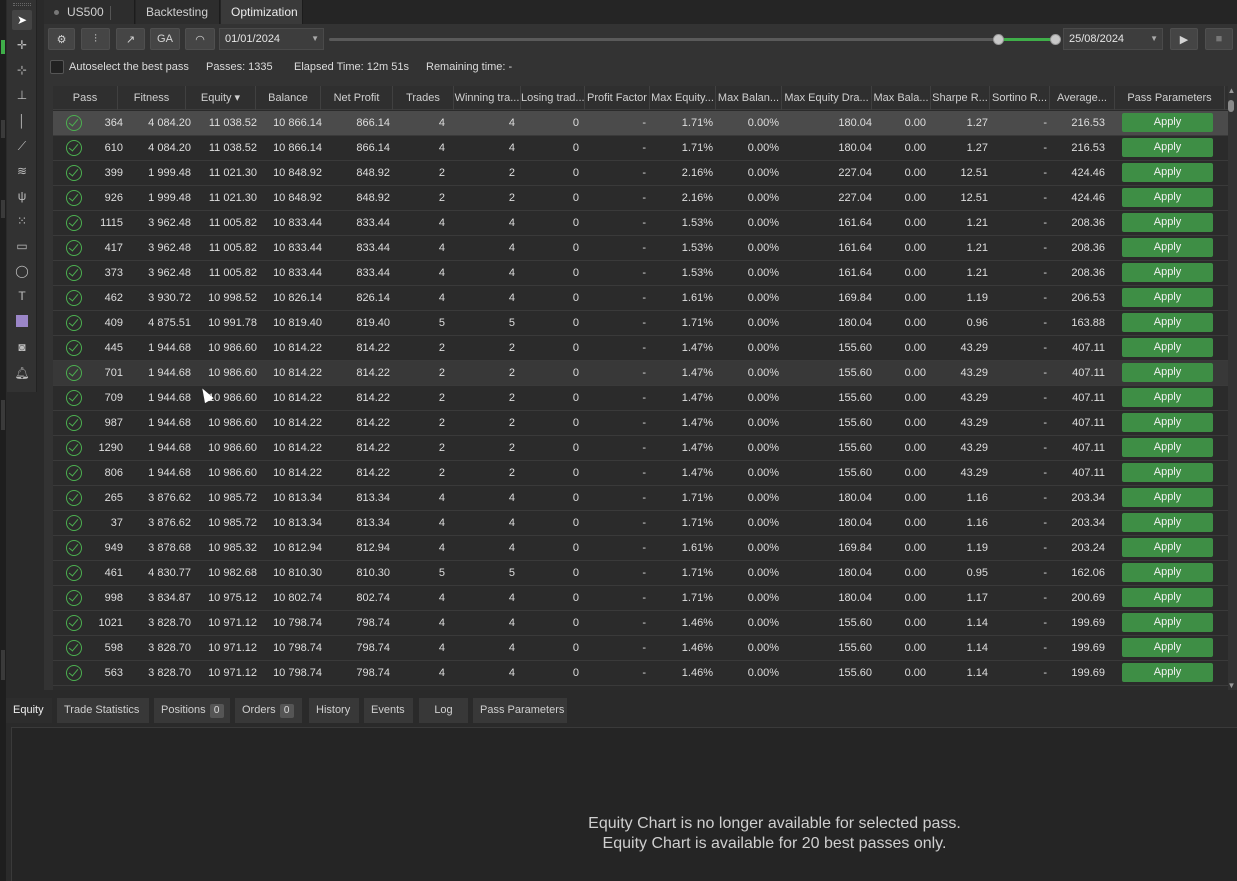 This screenshot has width=1237, height=881. What do you see at coordinates (22, 20) in the screenshot?
I see `pointer-arrow-icon: ➤` at bounding box center [22, 20].